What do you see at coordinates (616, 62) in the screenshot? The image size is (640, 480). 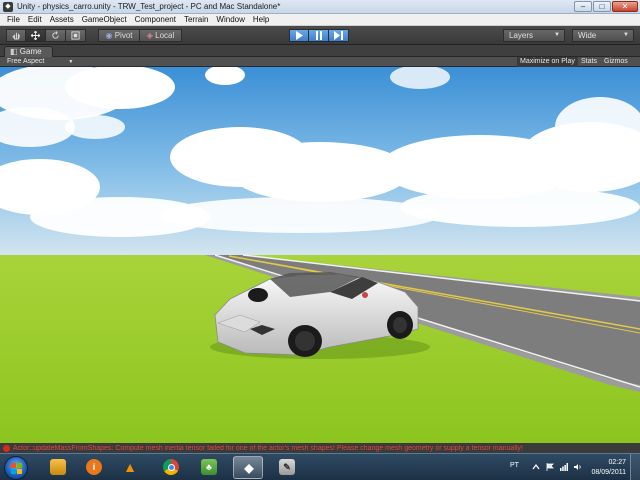 I see `gizmos-toggle: Gizmos` at bounding box center [616, 62].